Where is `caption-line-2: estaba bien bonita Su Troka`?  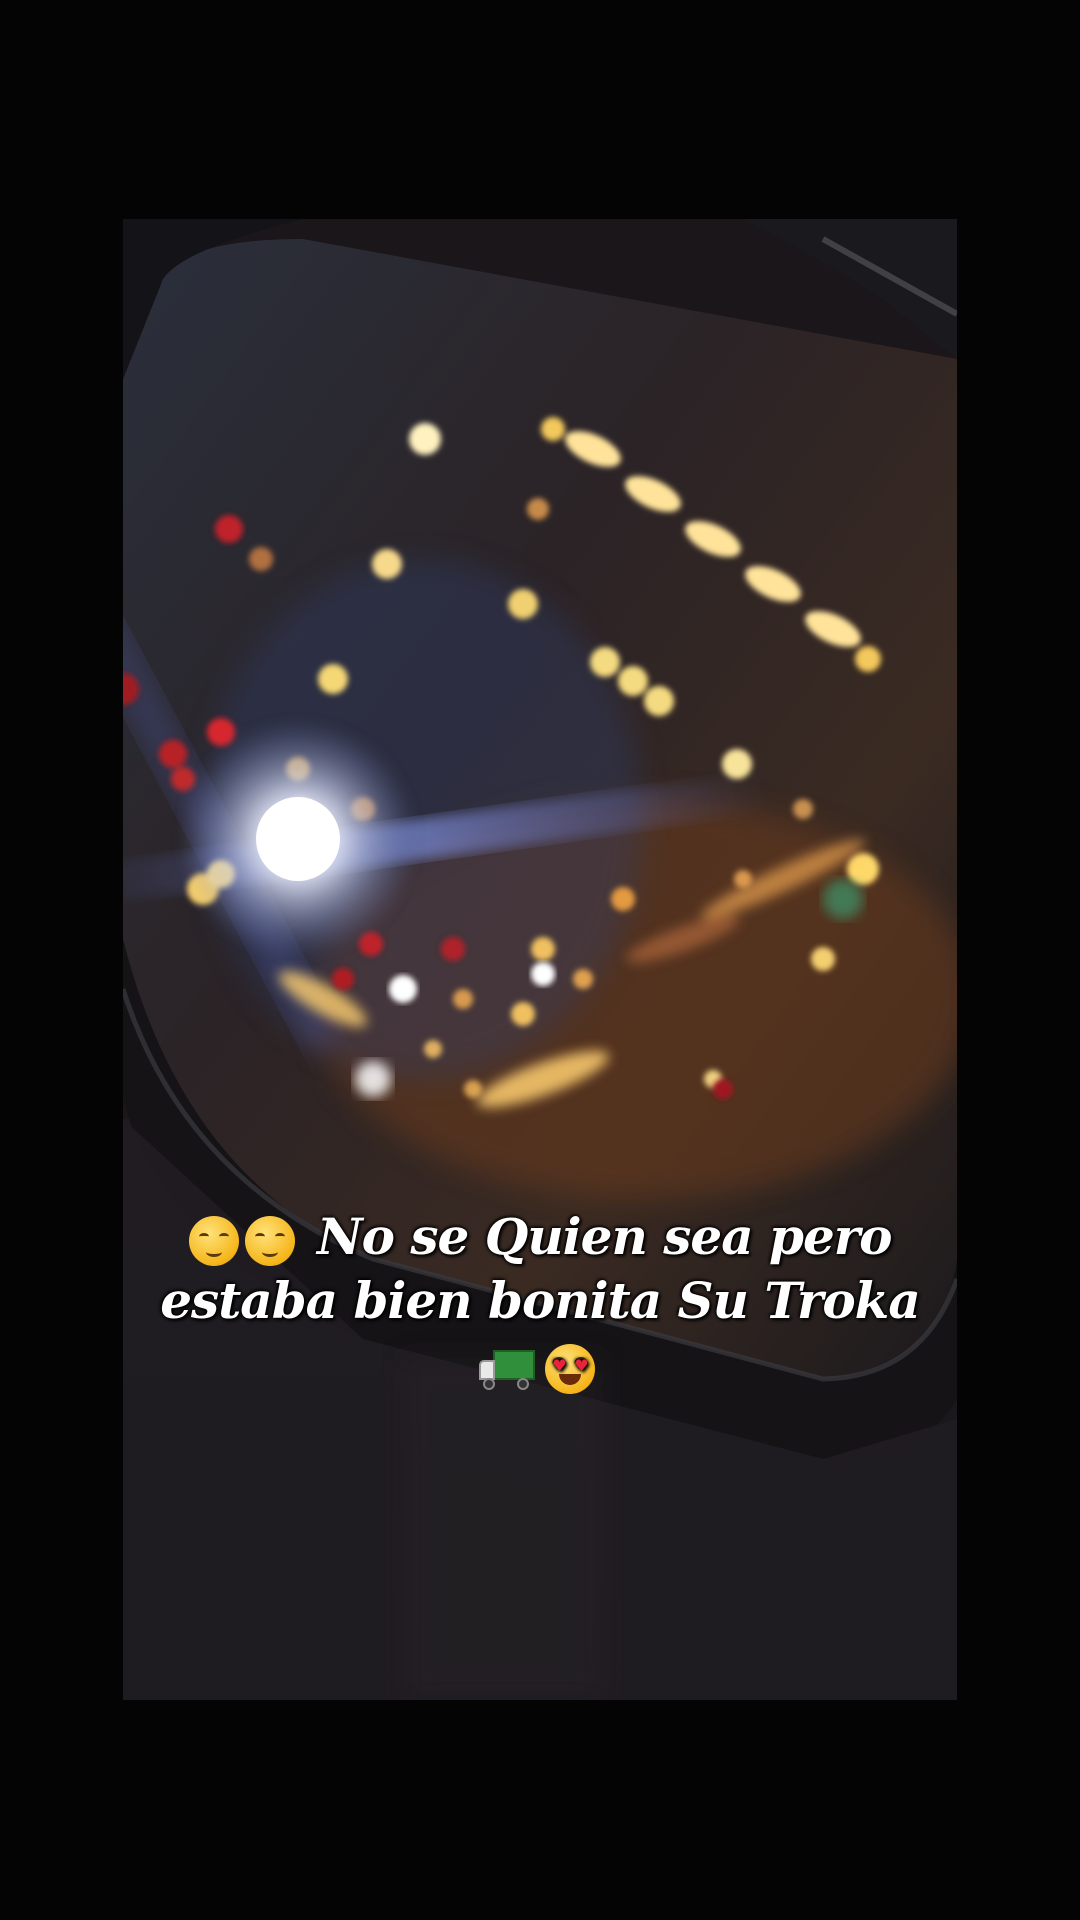 caption-line-2: estaba bien bonita Su Troka is located at coordinates (540, 1300).